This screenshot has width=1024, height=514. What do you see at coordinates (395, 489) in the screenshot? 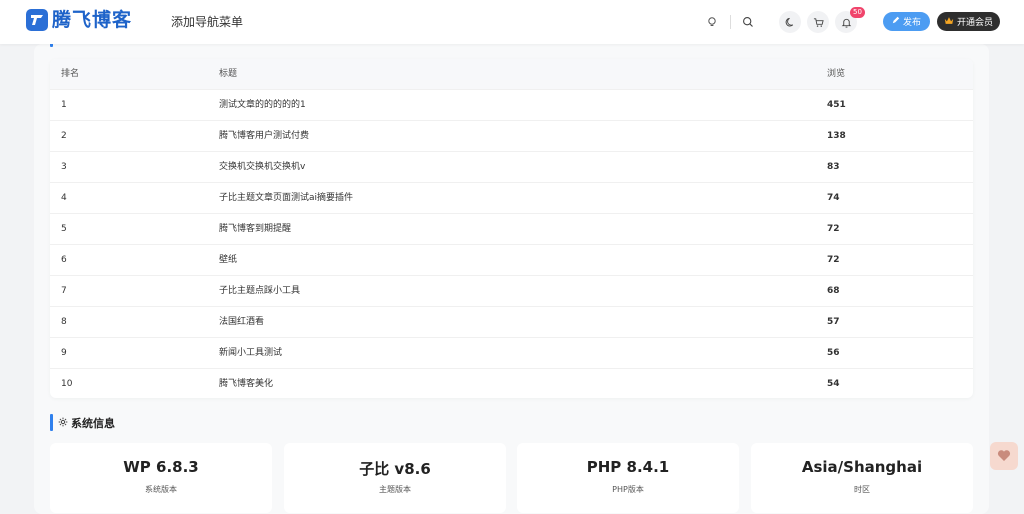
I see `info-label: 主题版本` at bounding box center [395, 489].